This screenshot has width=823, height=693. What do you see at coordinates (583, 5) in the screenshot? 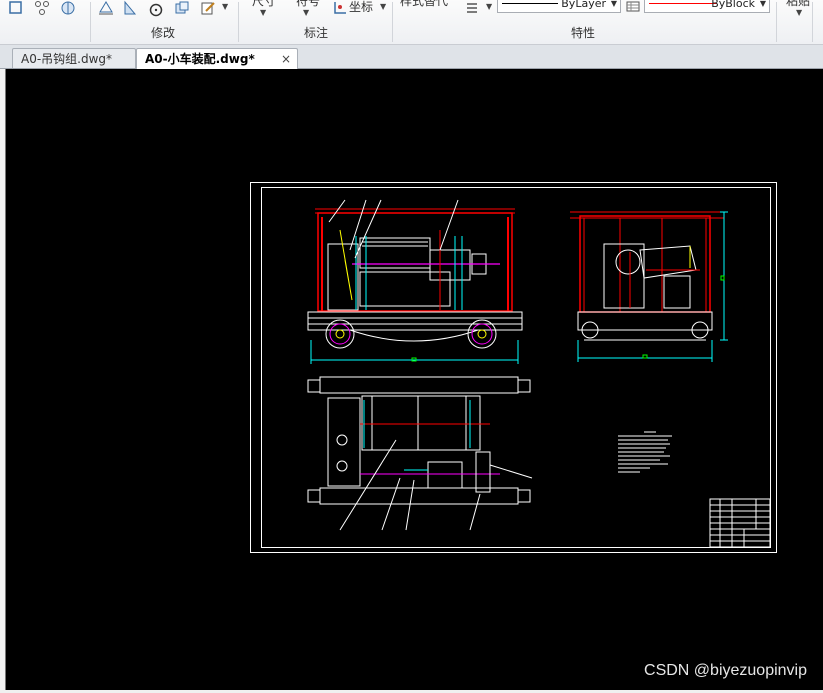
I see `linetype-value: ByLayer` at bounding box center [583, 5].